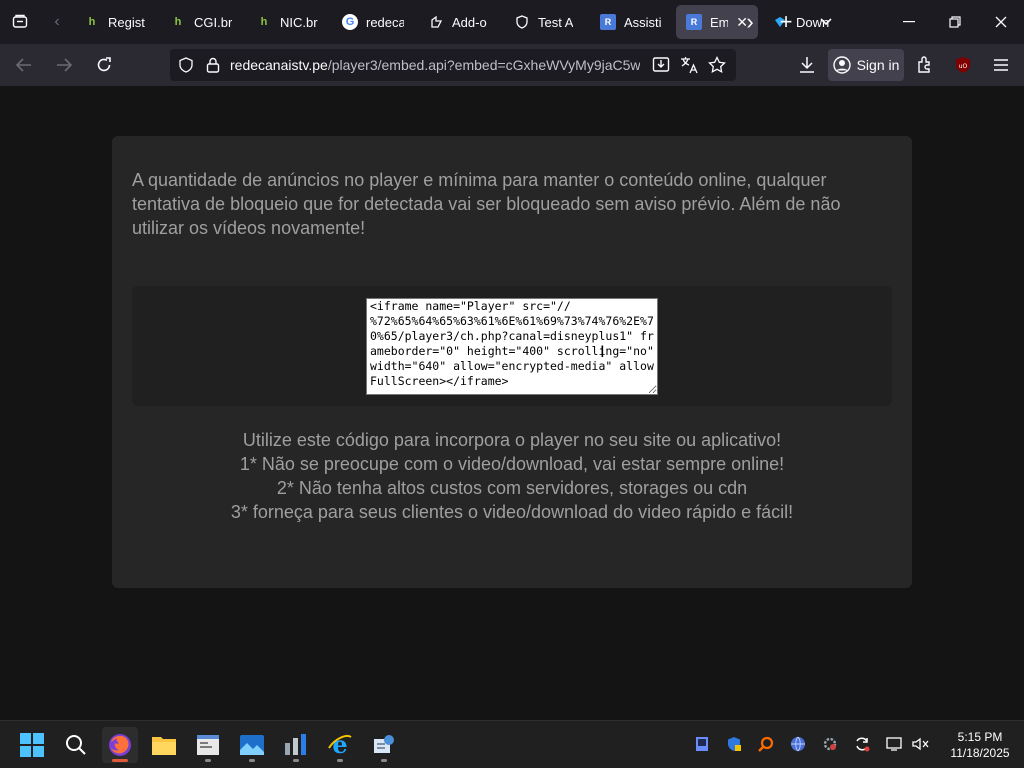 Image resolution: width=1024 pixels, height=768 pixels. Describe the element at coordinates (841, 65) in the screenshot. I see `account-icon` at that location.